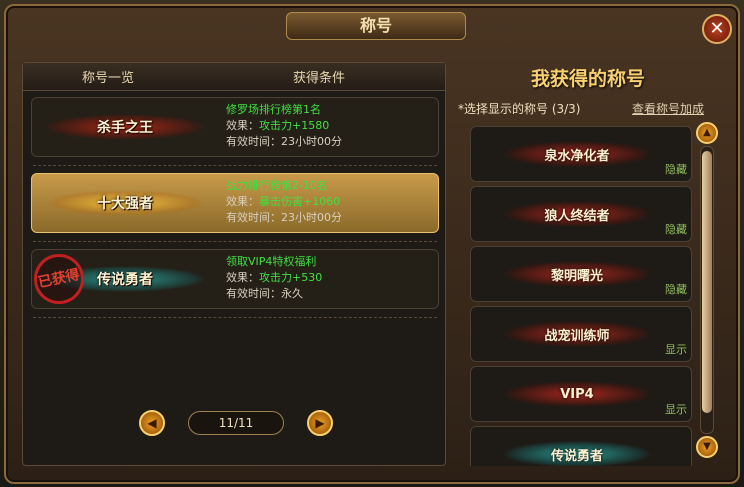  I want to click on scroll-down-button: ▼, so click(707, 447).